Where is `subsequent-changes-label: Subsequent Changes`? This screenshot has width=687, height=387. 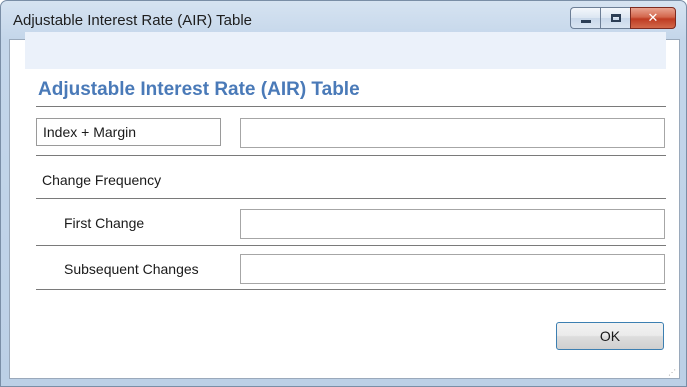 subsequent-changes-label: Subsequent Changes is located at coordinates (131, 269).